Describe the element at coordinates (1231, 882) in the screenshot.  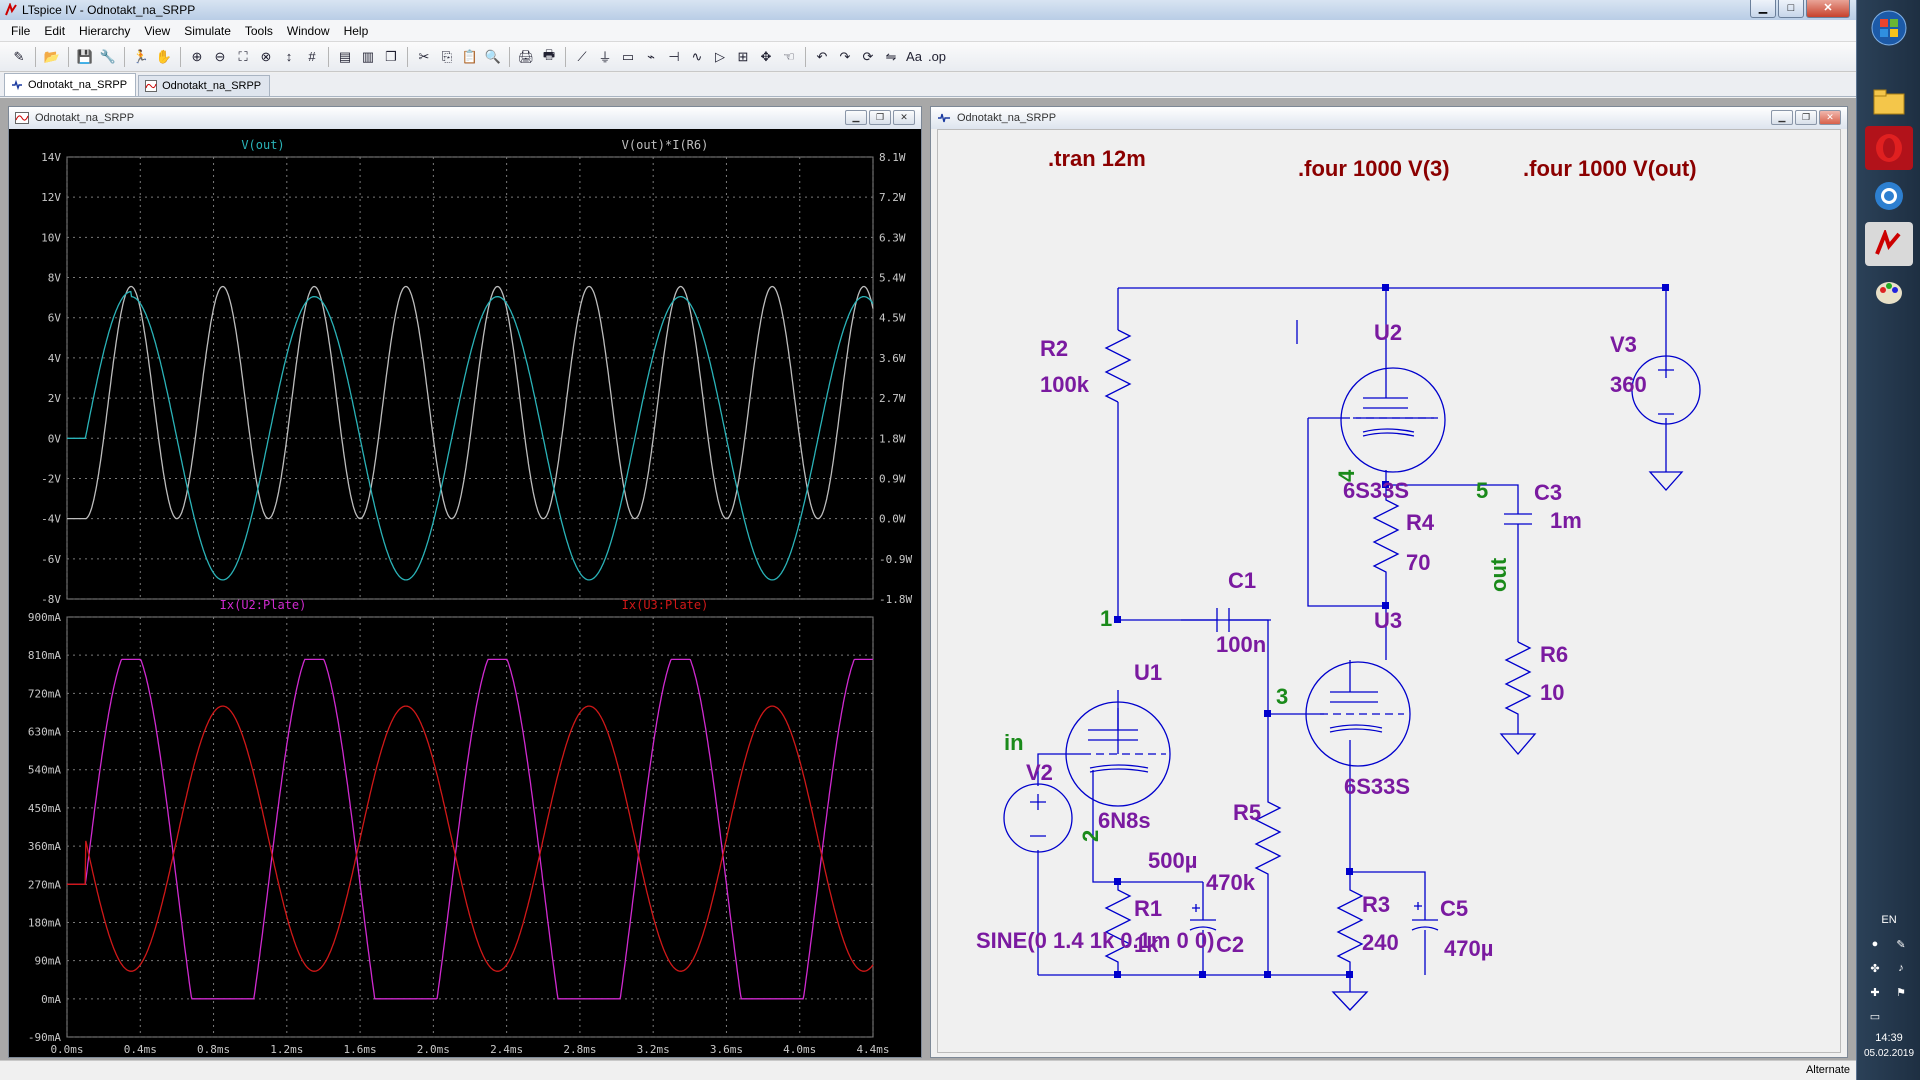
I see `r5-value: 470k` at that location.